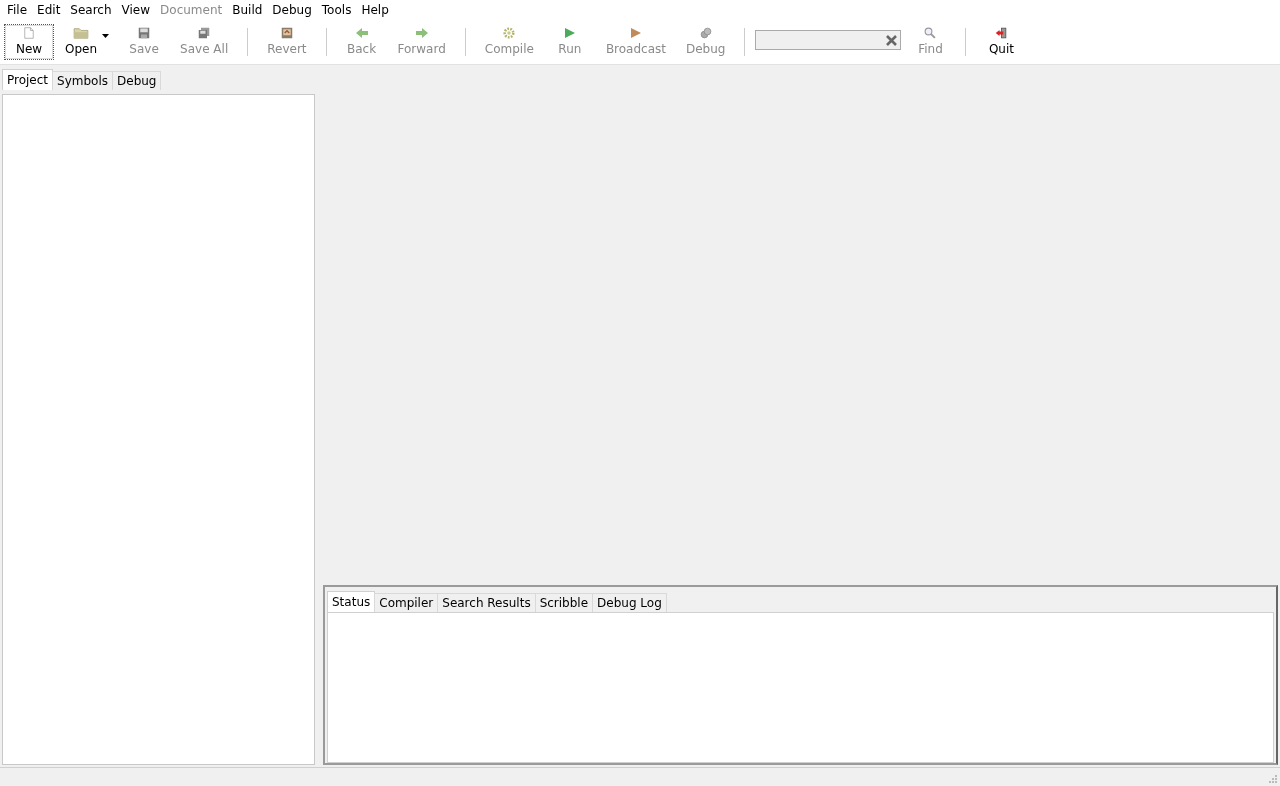  Describe the element at coordinates (509, 33) in the screenshot. I see `gear-icon` at that location.